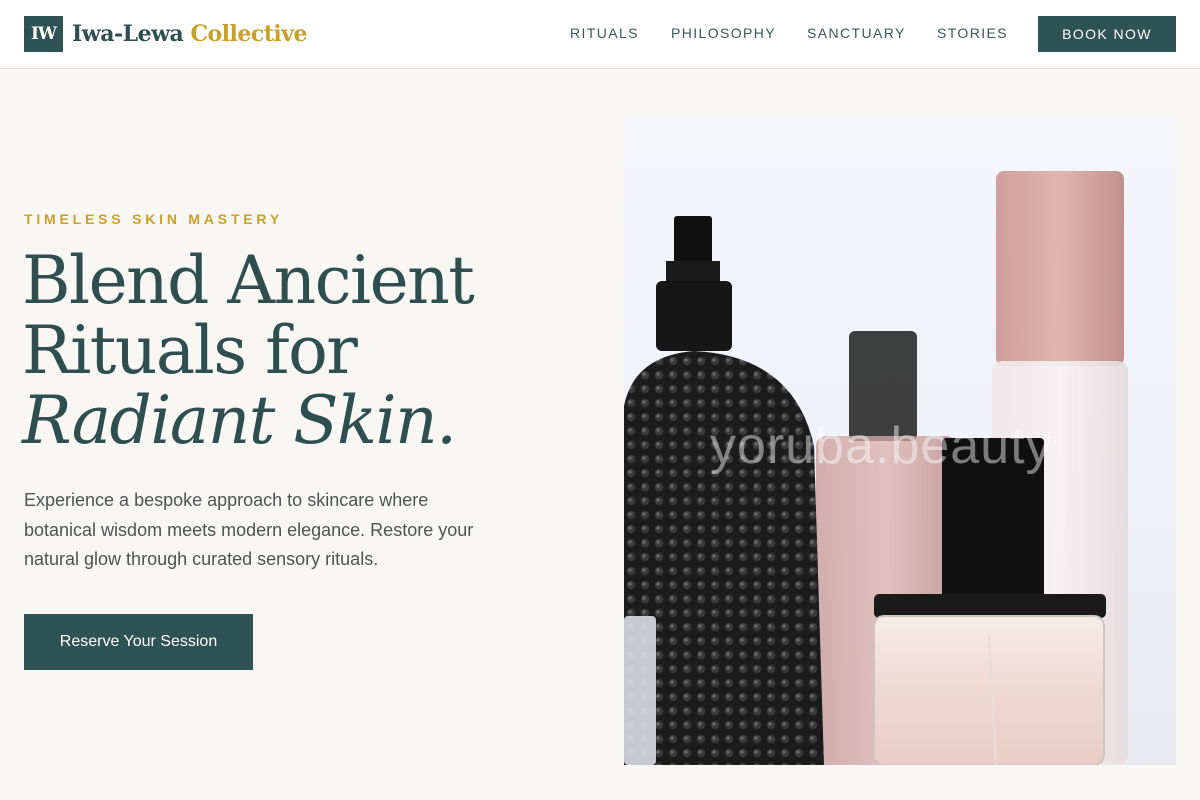  What do you see at coordinates (153, 219) in the screenshot?
I see `hero-eyebrow: TIMELESS SKIN MASTERY` at bounding box center [153, 219].